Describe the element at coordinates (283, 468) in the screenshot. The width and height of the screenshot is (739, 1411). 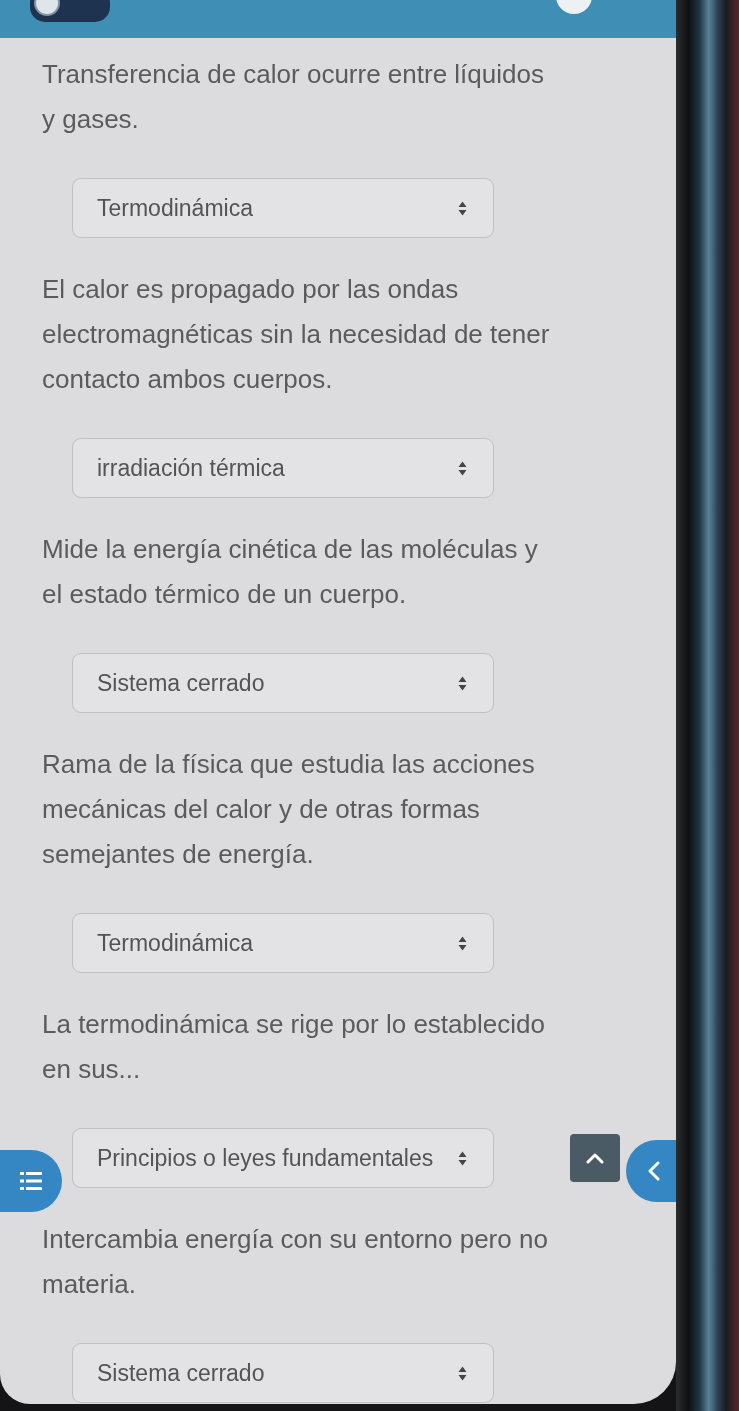
I see `answer-dropdown: irradiación térmica` at that location.